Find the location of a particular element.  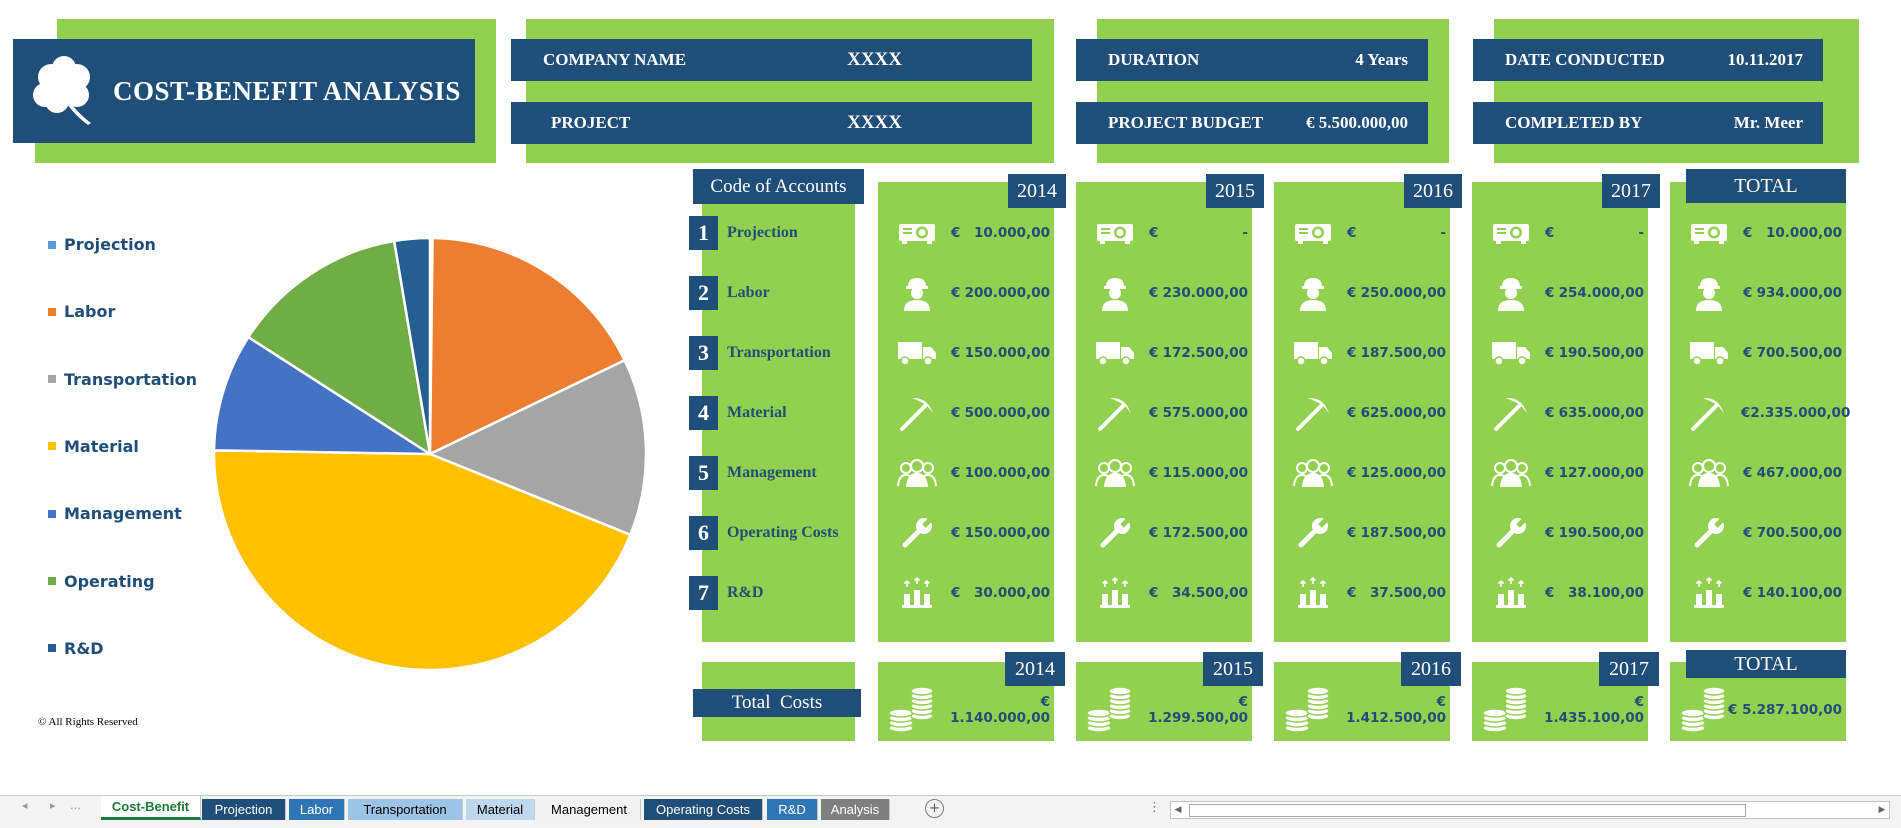

project-row: PROJECT XXXX is located at coordinates (771, 123).